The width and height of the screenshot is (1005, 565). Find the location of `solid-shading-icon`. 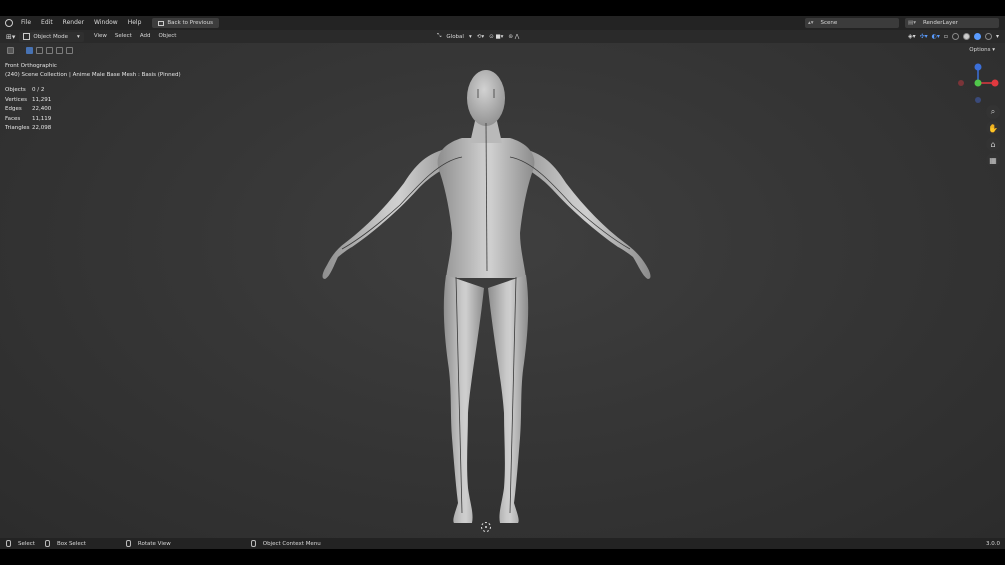

solid-shading-icon is located at coordinates (966, 36).